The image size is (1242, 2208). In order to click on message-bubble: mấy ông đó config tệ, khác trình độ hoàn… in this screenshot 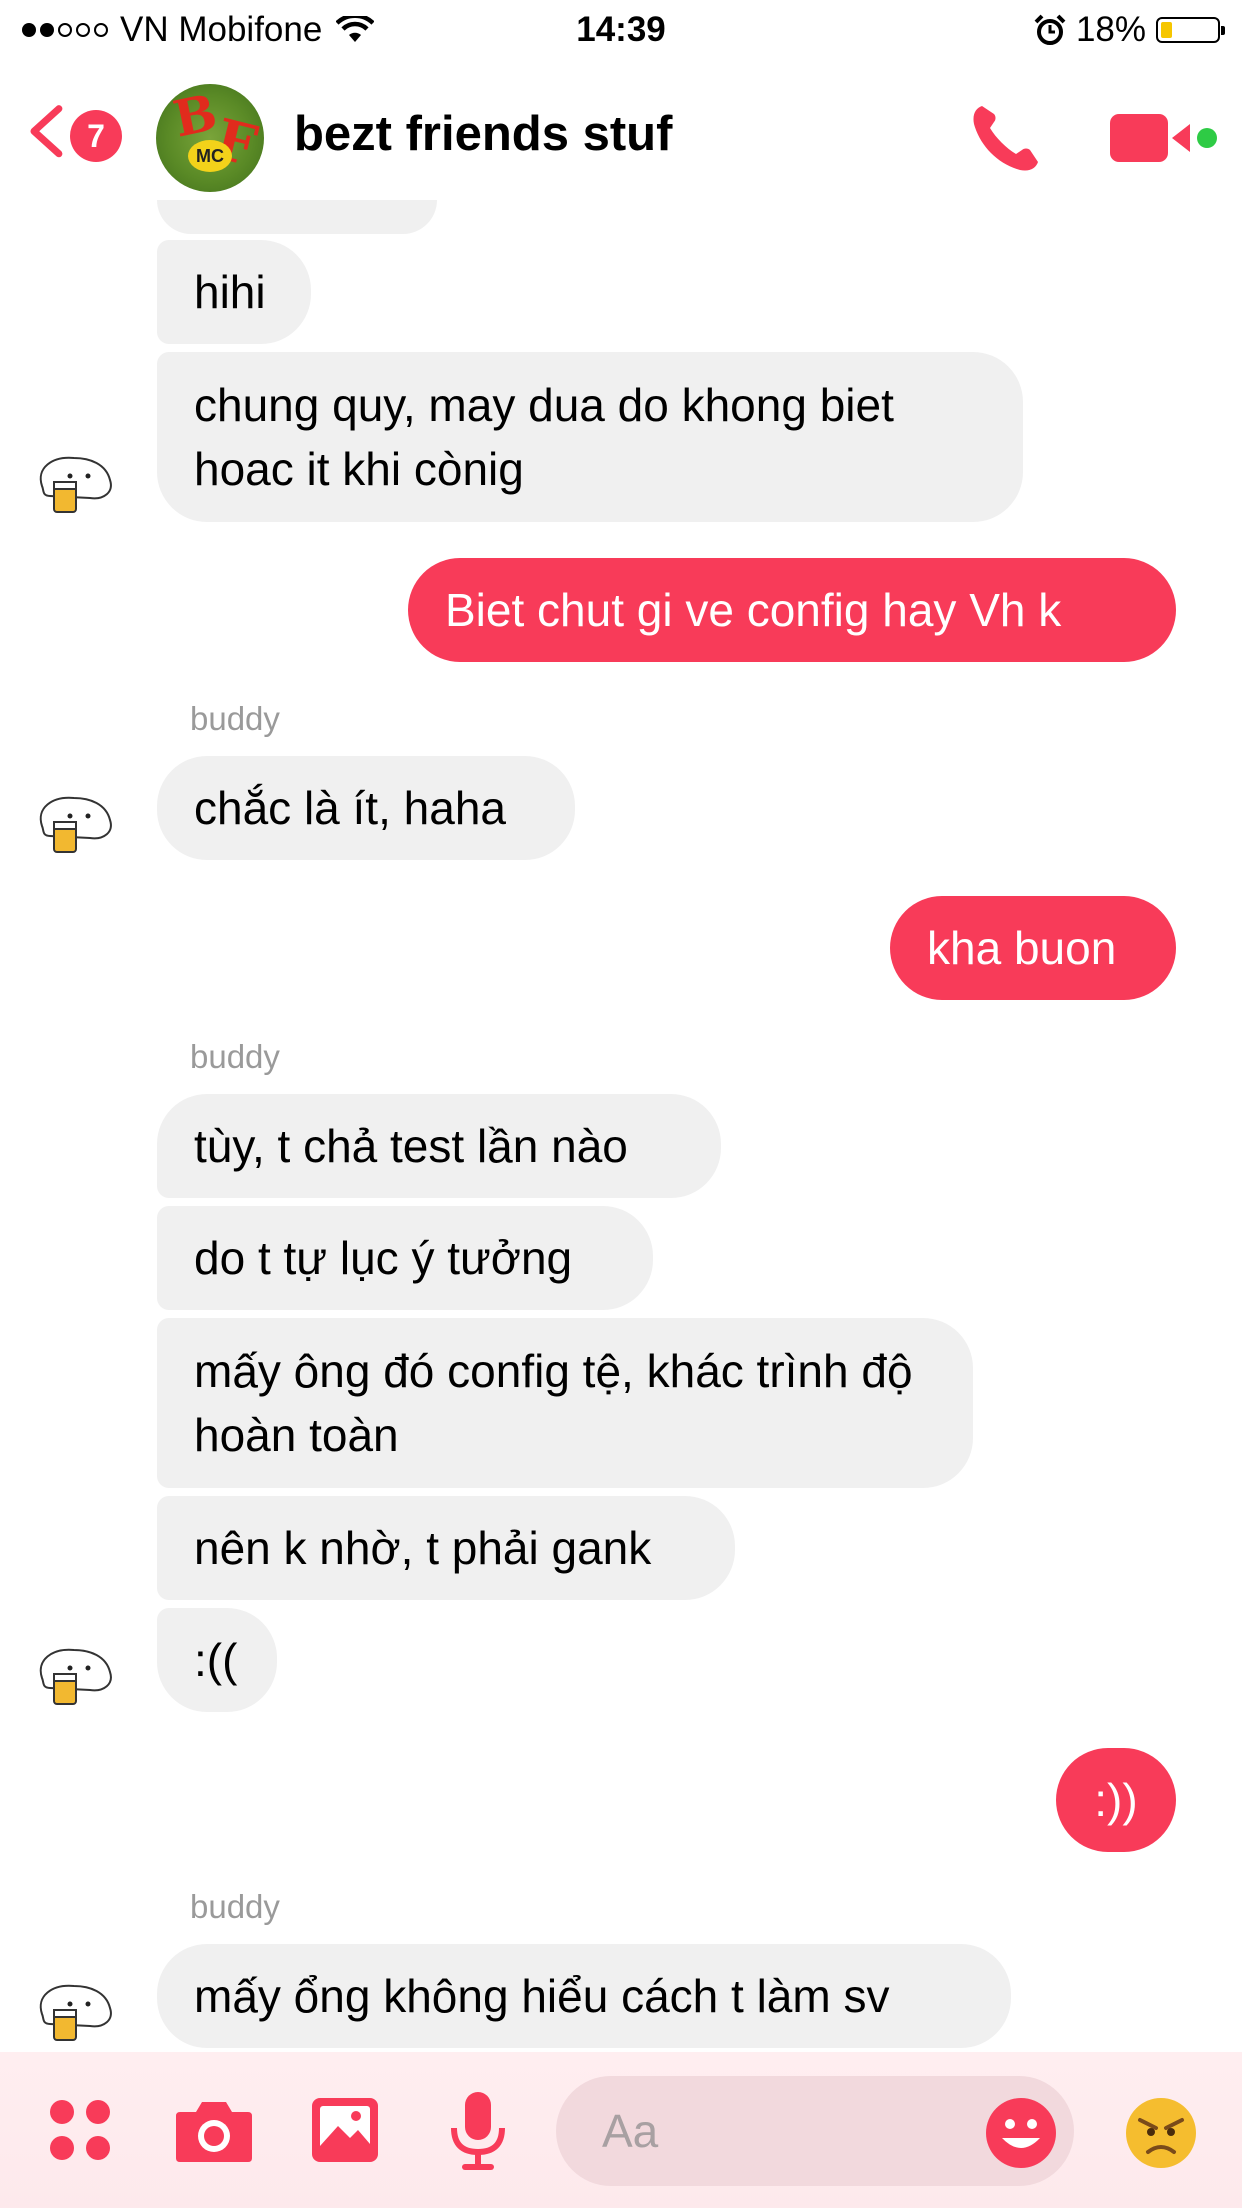, I will do `click(565, 1403)`.